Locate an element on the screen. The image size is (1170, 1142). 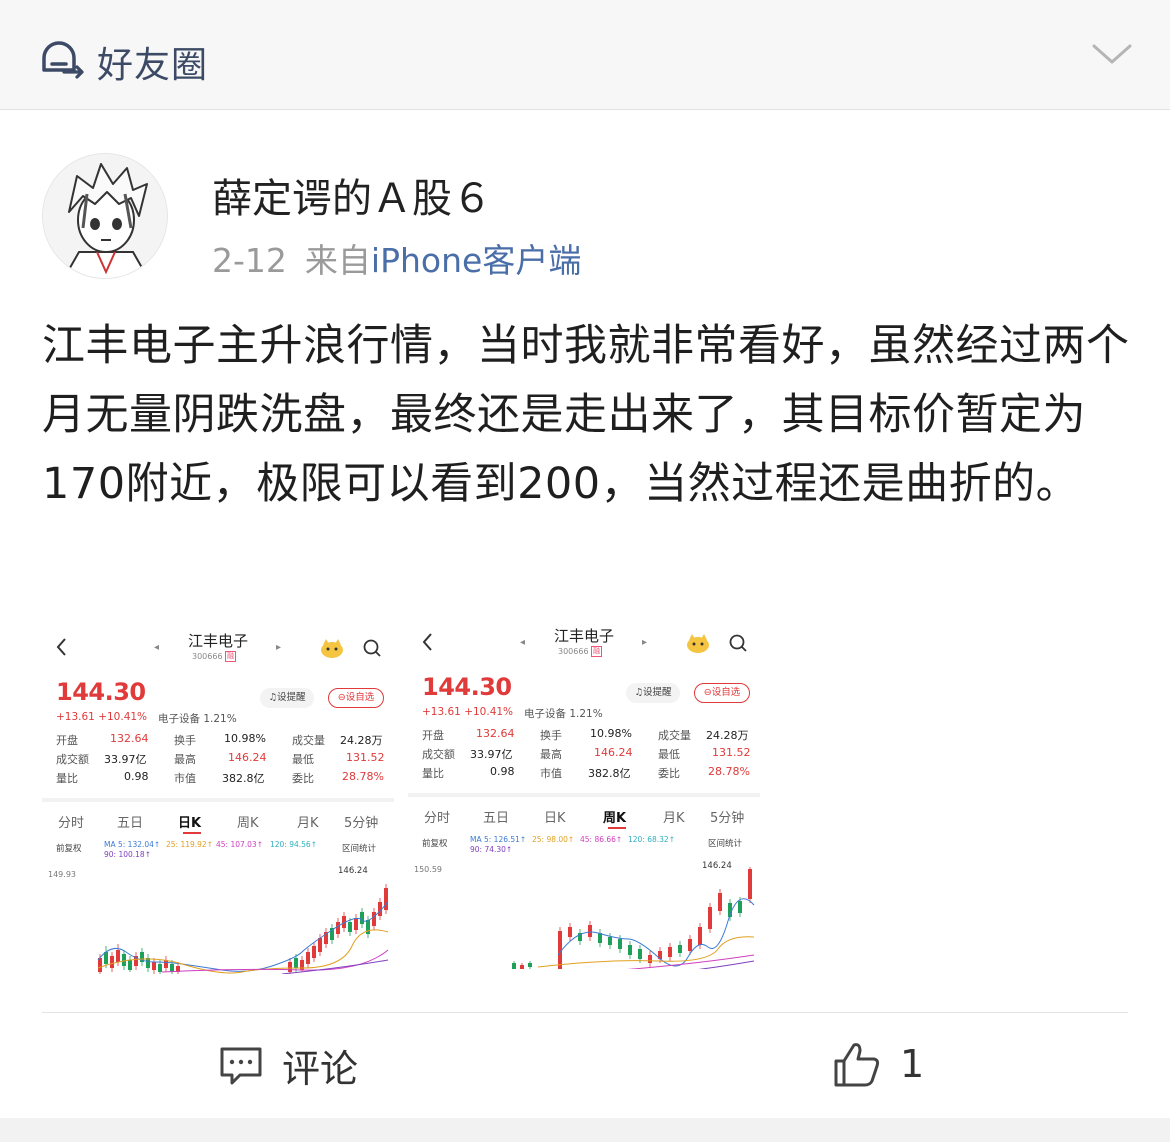
ma-value: MA 5: 132.04↑ is located at coordinates (132, 844).